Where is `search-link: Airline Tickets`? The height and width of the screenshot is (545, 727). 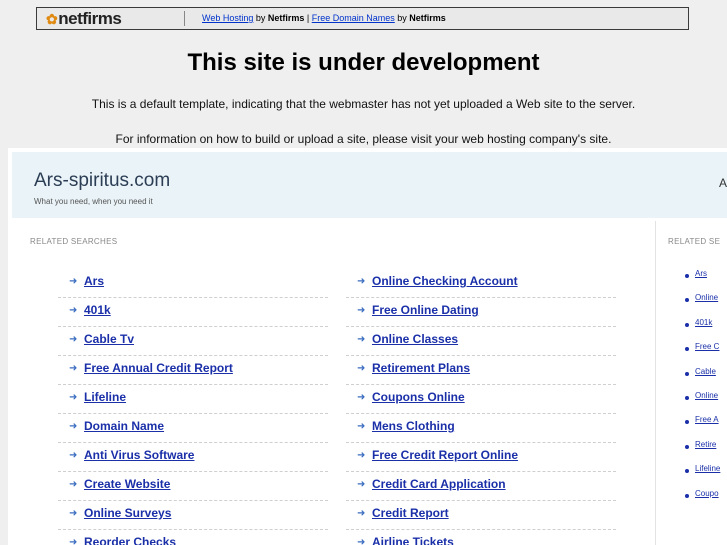
search-link: Airline Tickets is located at coordinates (413, 540).